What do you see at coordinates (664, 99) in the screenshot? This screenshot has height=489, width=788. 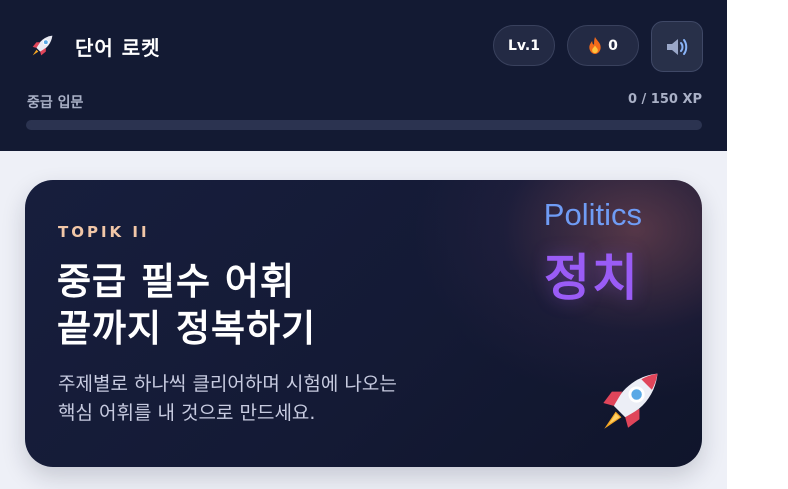 I see `xp-counter: 0 / 150 XP` at bounding box center [664, 99].